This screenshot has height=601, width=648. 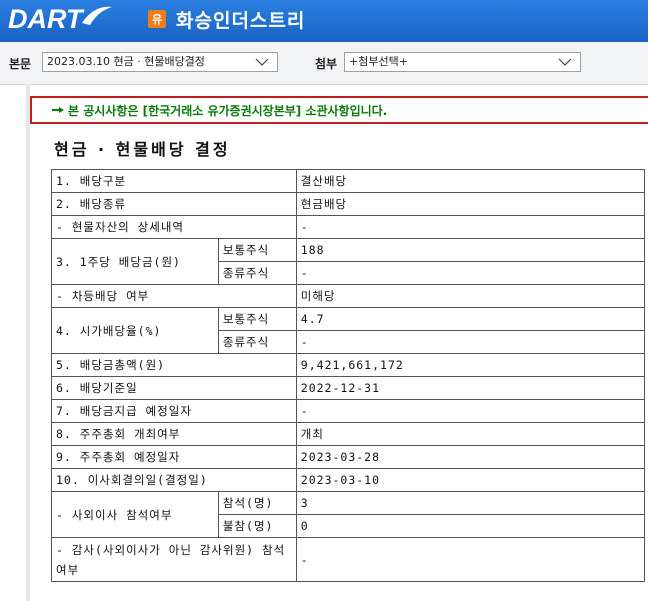 What do you see at coordinates (228, 110) in the screenshot?
I see `notice-text: 본 공시사항은 [한국거래소 유가증권시장본부] 소관사항입니다.` at bounding box center [228, 110].